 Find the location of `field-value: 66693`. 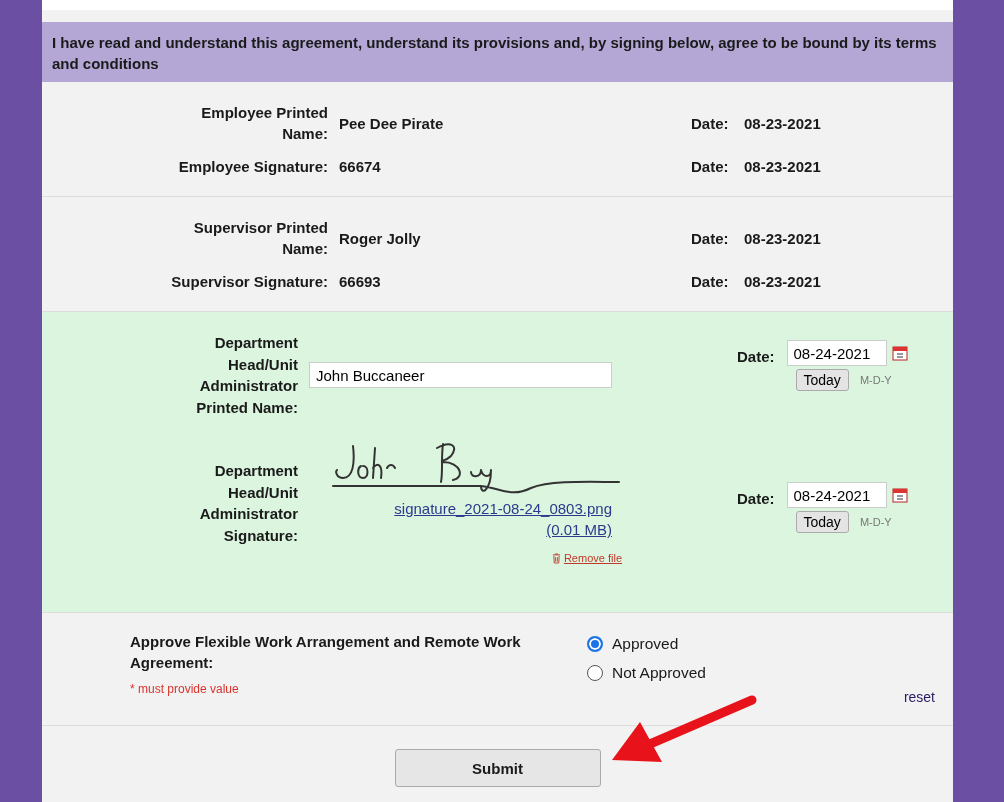

field-value: 66693 is located at coordinates (360, 281).